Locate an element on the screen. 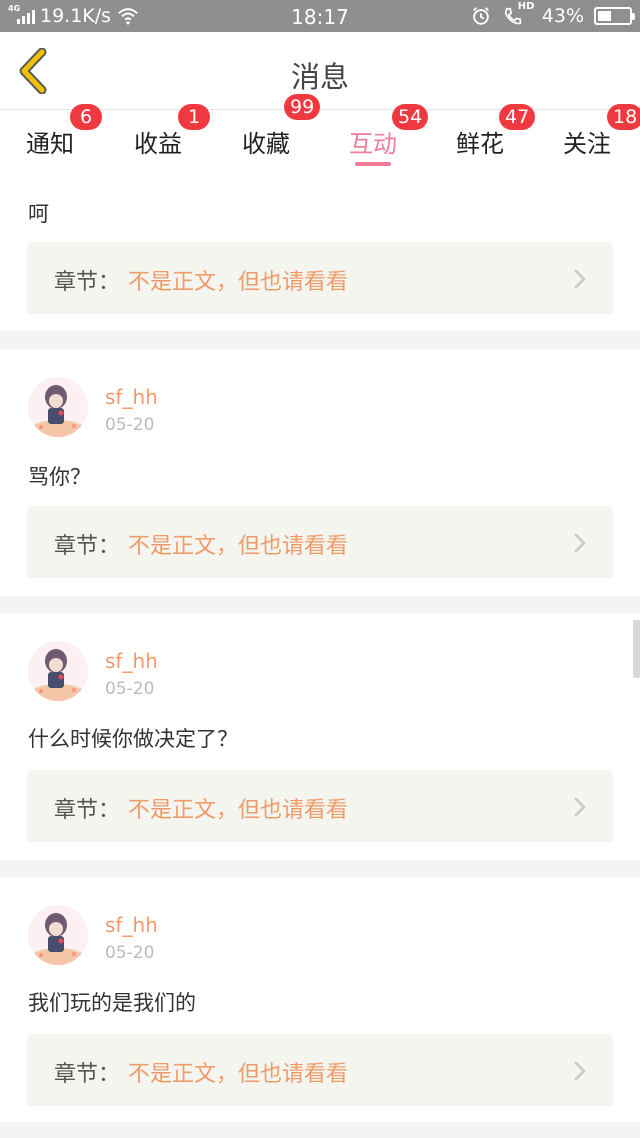 This screenshot has width=640, height=1138. battery-percent: 43% is located at coordinates (562, 16).